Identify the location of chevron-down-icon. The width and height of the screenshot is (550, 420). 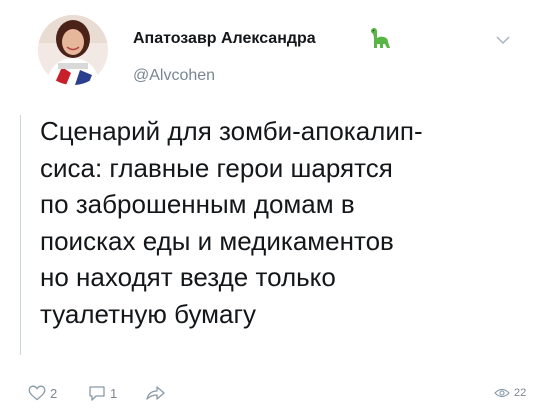
(503, 39).